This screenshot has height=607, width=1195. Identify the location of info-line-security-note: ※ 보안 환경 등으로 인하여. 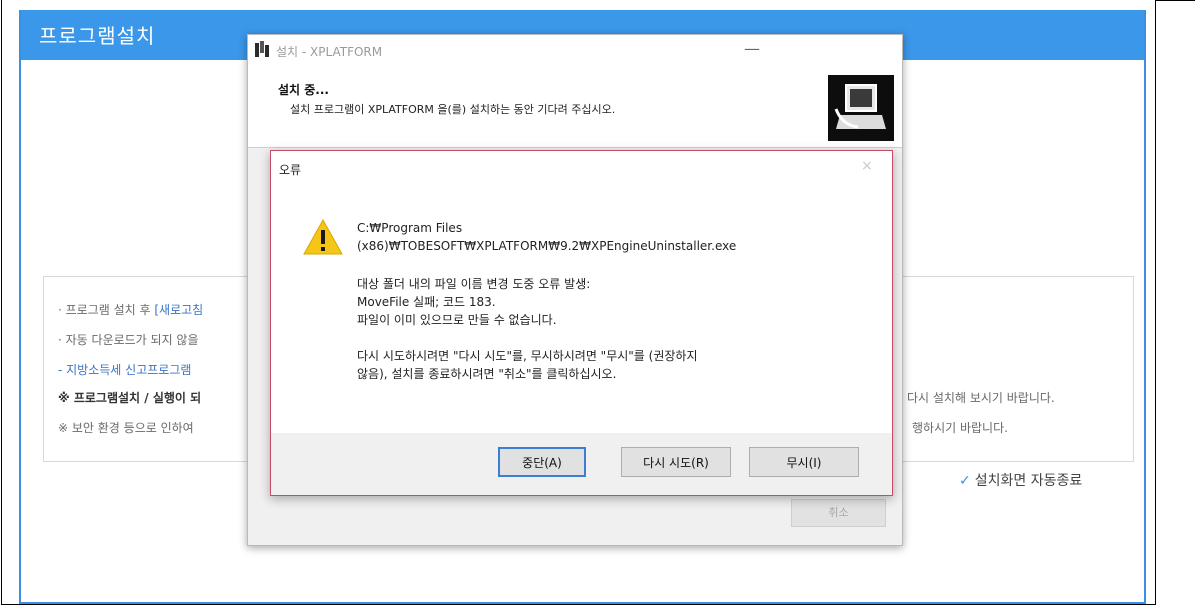
(126, 428).